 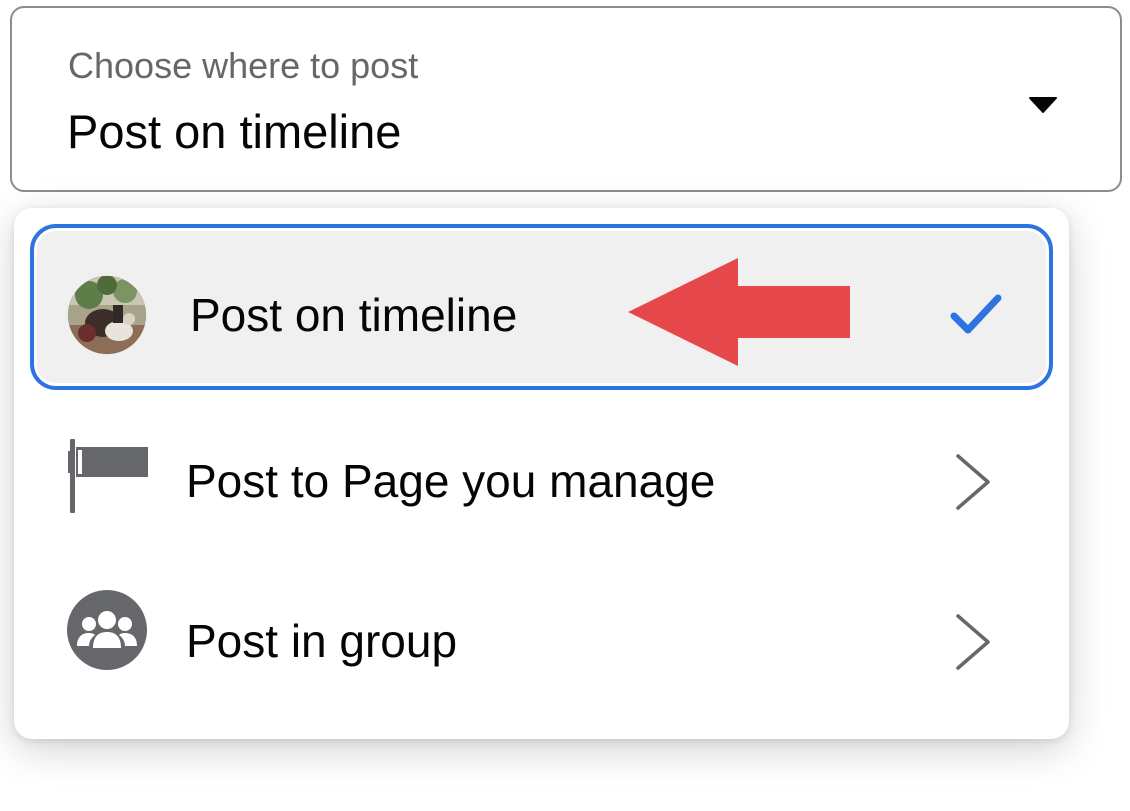 What do you see at coordinates (107, 630) in the screenshot?
I see `group-icon` at bounding box center [107, 630].